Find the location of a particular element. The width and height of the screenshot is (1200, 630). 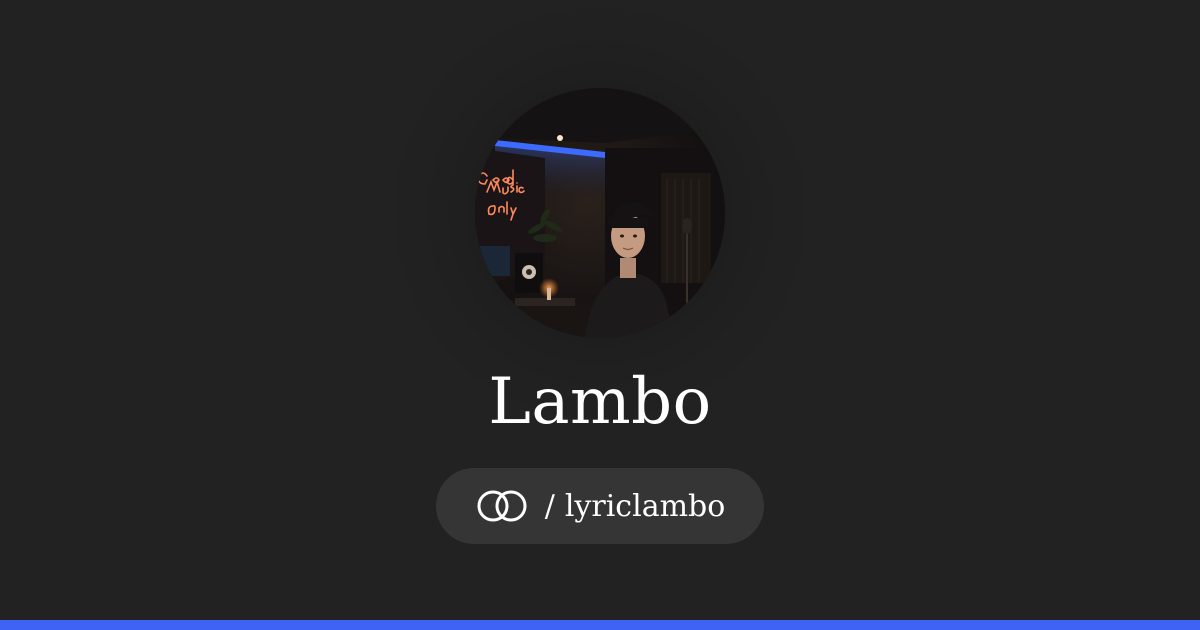

profile-name: Lambo is located at coordinates (600, 402).